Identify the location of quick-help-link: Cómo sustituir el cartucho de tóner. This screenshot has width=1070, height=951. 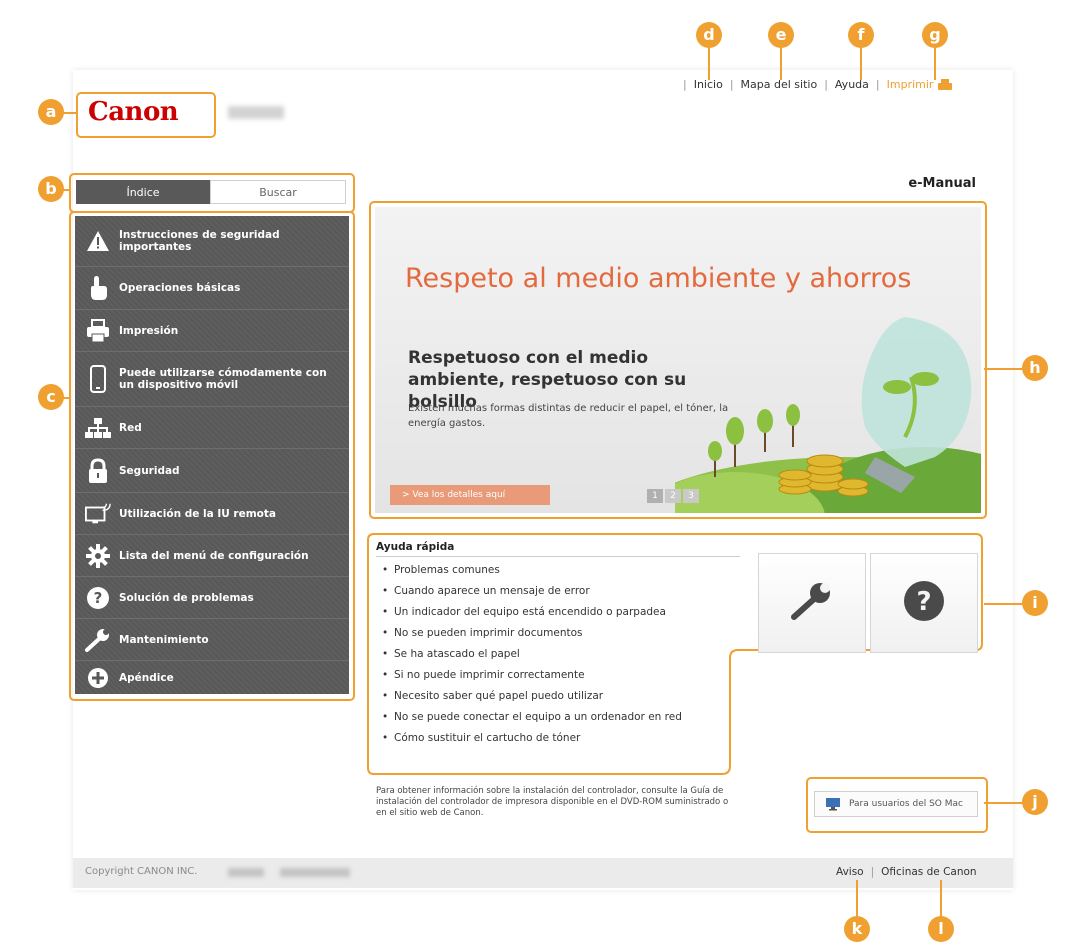
(557, 738).